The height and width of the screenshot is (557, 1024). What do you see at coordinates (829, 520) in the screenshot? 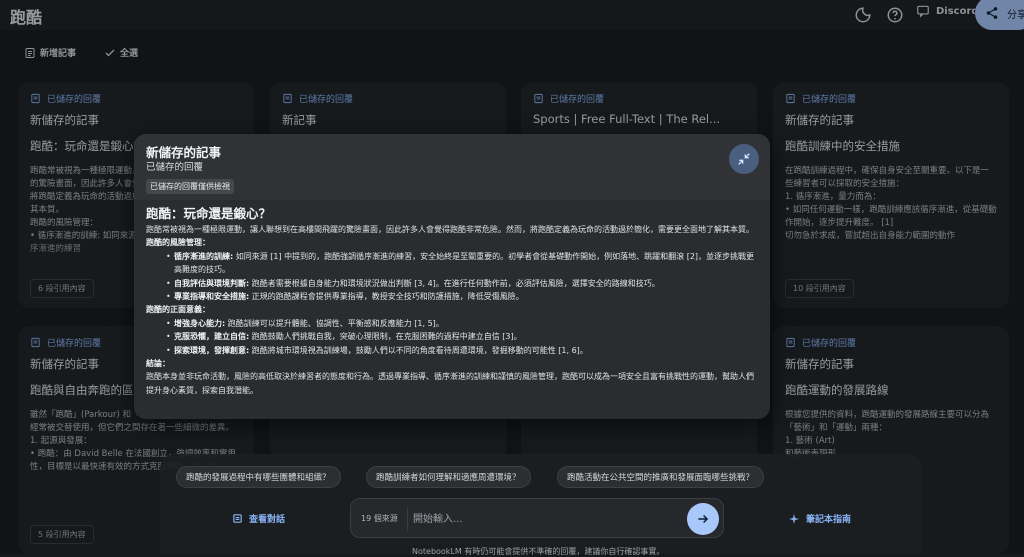
I see `notebook-guide-label: 筆記本指南` at bounding box center [829, 520].